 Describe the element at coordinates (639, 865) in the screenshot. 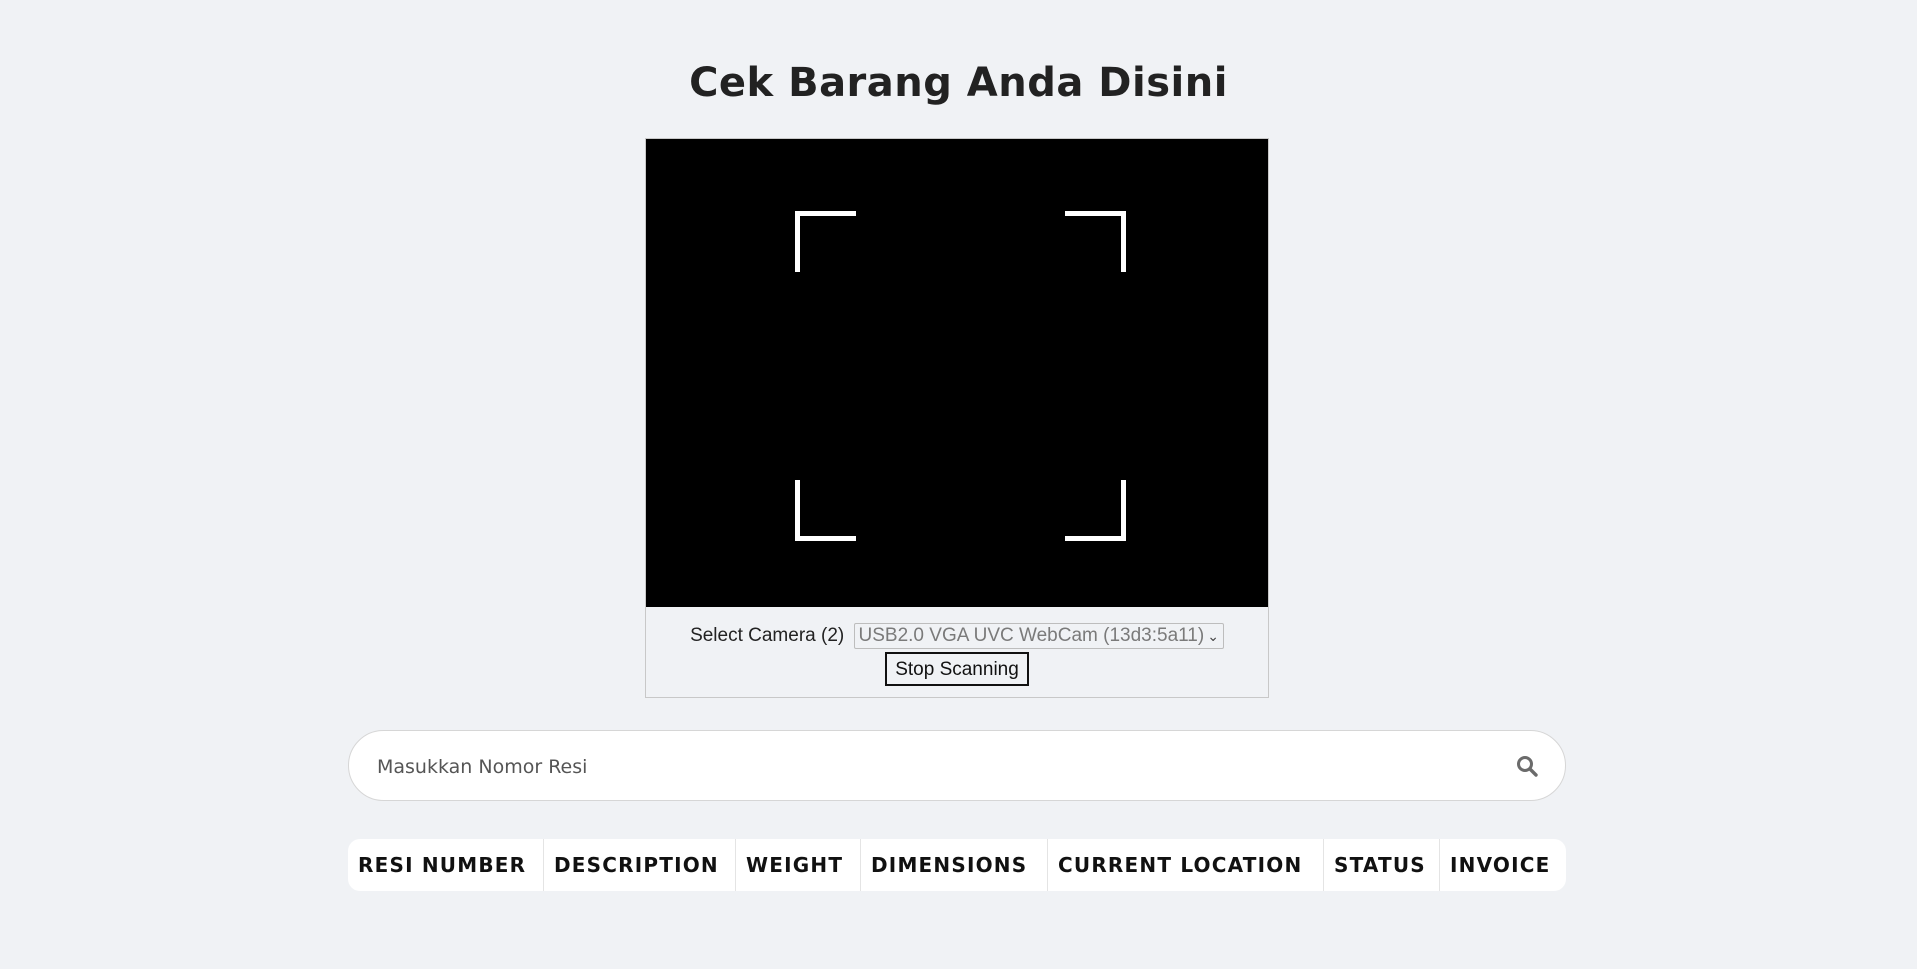

I see `column-header-description: DESCRIPTION` at that location.